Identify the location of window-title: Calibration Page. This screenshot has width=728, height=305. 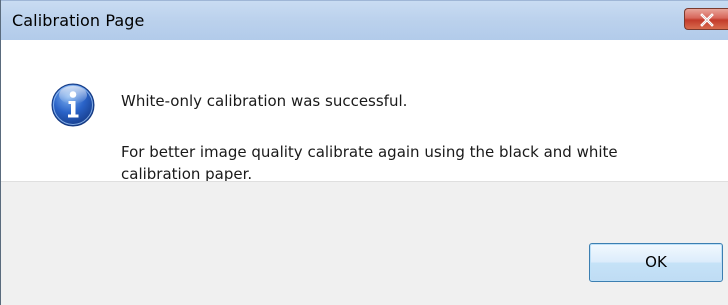
(78, 20).